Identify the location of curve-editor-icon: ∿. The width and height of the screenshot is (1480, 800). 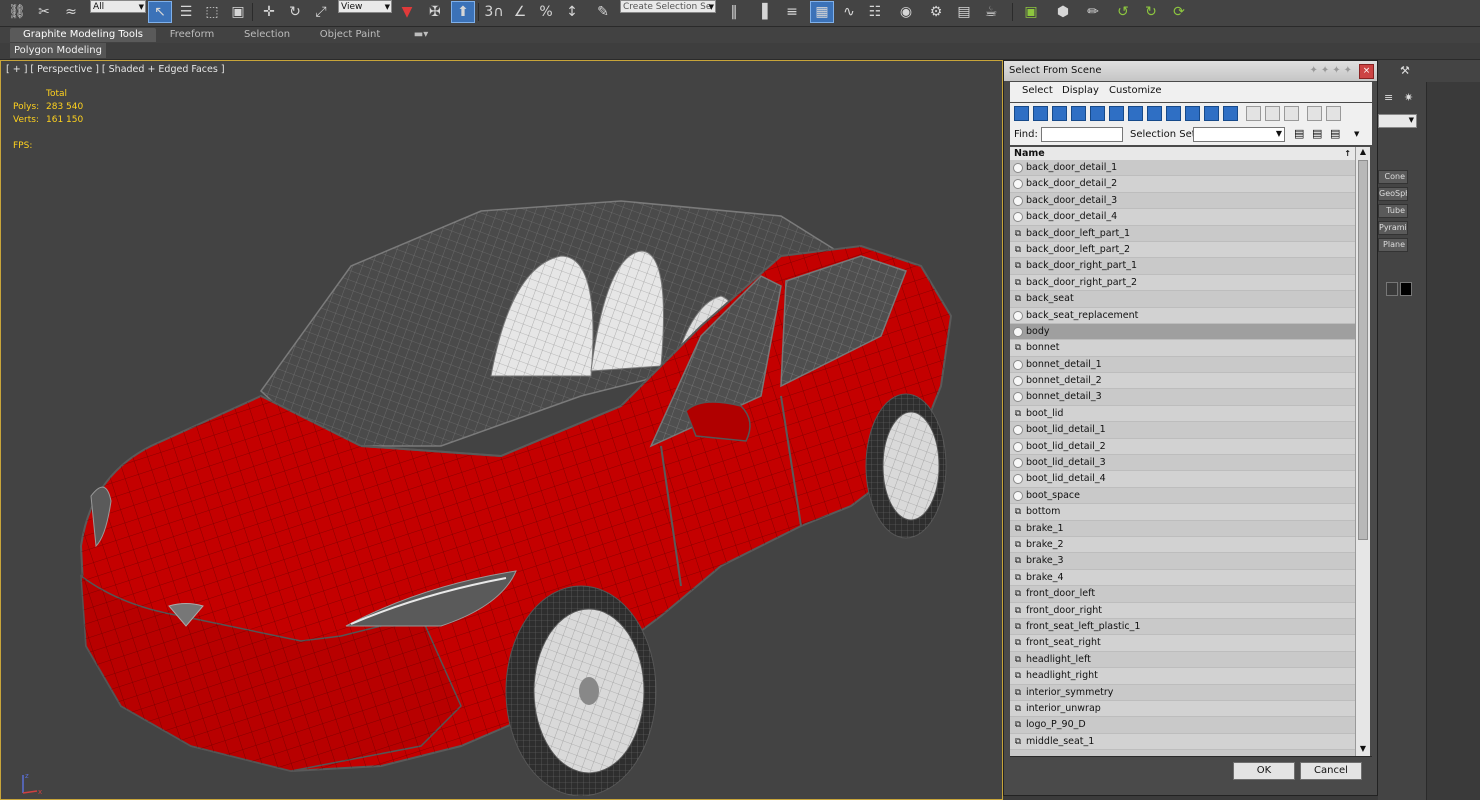
(849, 12).